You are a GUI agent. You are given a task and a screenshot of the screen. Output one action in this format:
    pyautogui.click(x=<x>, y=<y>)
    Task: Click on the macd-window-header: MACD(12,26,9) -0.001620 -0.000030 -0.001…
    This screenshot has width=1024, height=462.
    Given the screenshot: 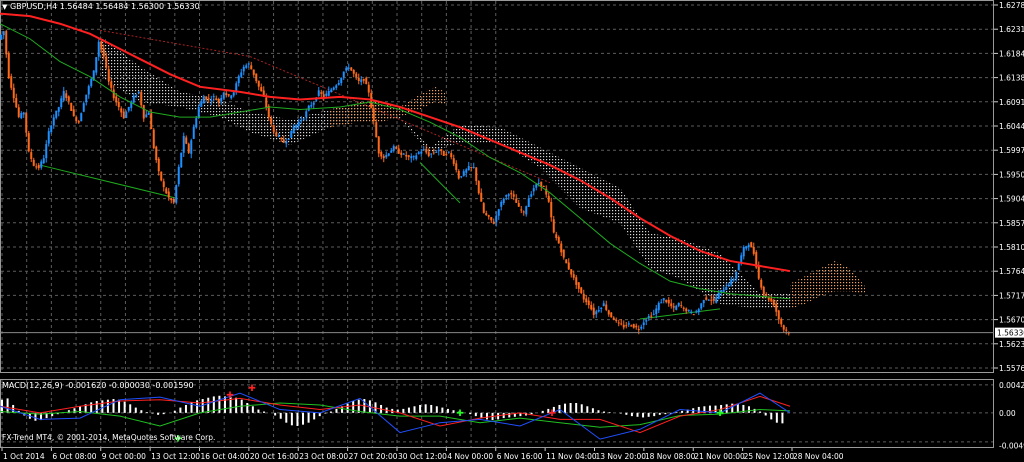 What is the action you would take?
    pyautogui.click(x=98, y=385)
    